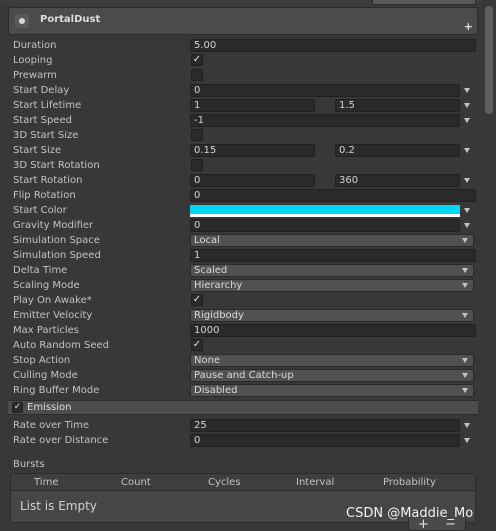  What do you see at coordinates (332, 375) in the screenshot?
I see `culling-mode-dropdown: Pause and Catch-up` at bounding box center [332, 375].